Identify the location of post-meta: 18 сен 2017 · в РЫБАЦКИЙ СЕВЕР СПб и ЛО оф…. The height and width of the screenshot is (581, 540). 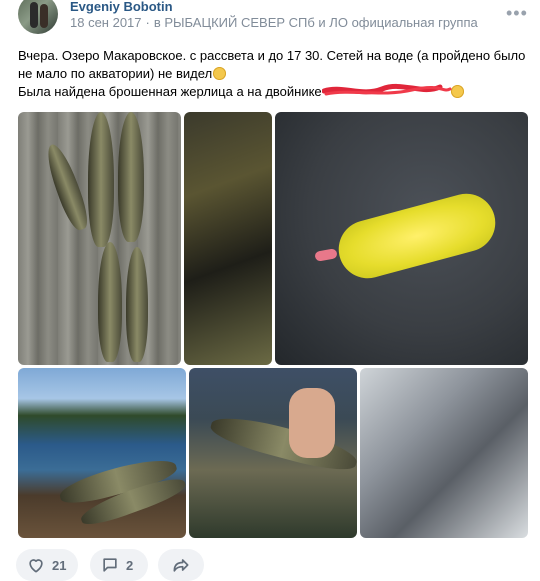
(274, 23).